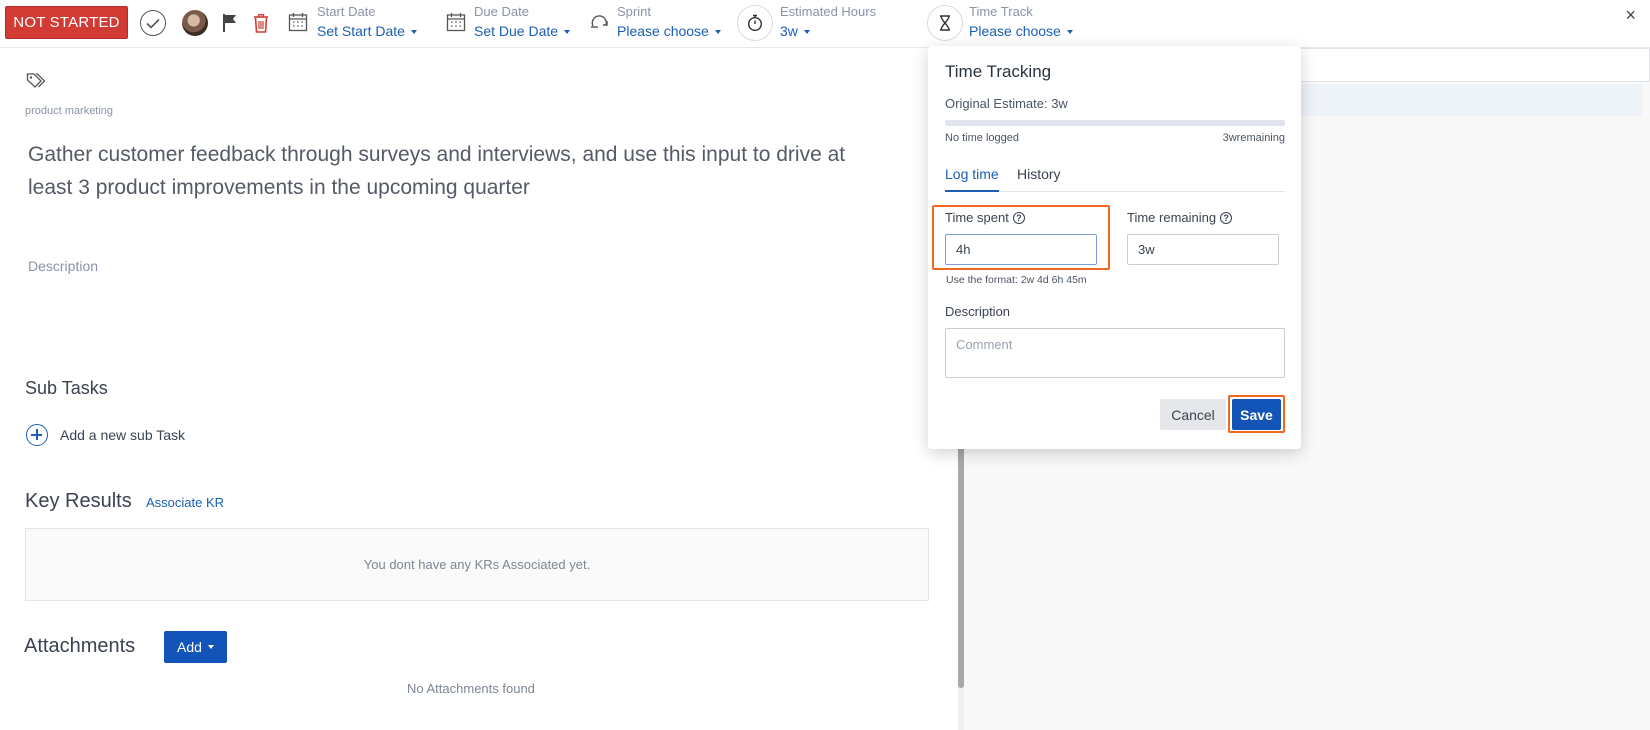 The width and height of the screenshot is (1650, 730). Describe the element at coordinates (37, 435) in the screenshot. I see `plus-circle-icon` at that location.